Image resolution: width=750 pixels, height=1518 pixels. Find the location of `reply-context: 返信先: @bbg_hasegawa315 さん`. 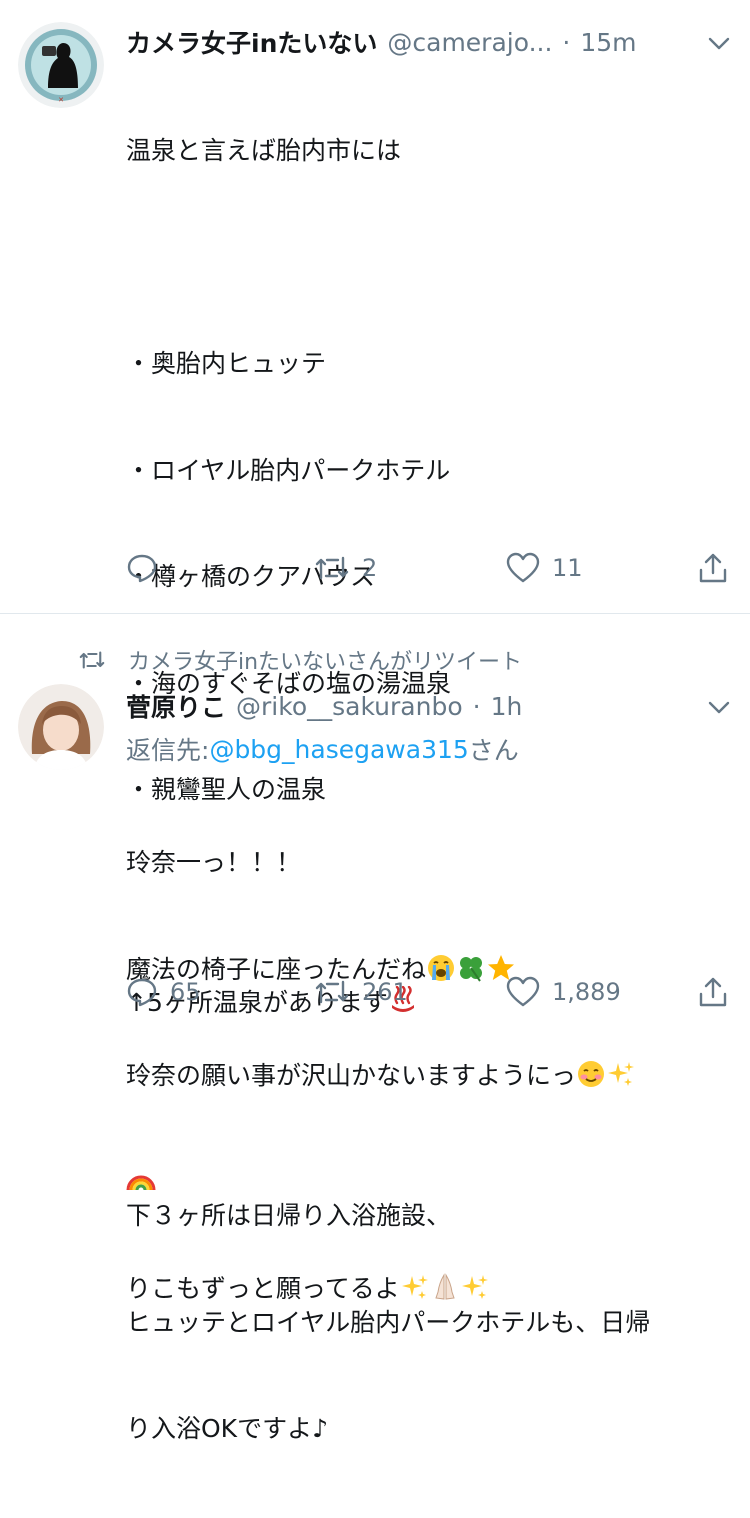

reply-context: 返信先: @bbg_hasegawa315 さん is located at coordinates (322, 749).